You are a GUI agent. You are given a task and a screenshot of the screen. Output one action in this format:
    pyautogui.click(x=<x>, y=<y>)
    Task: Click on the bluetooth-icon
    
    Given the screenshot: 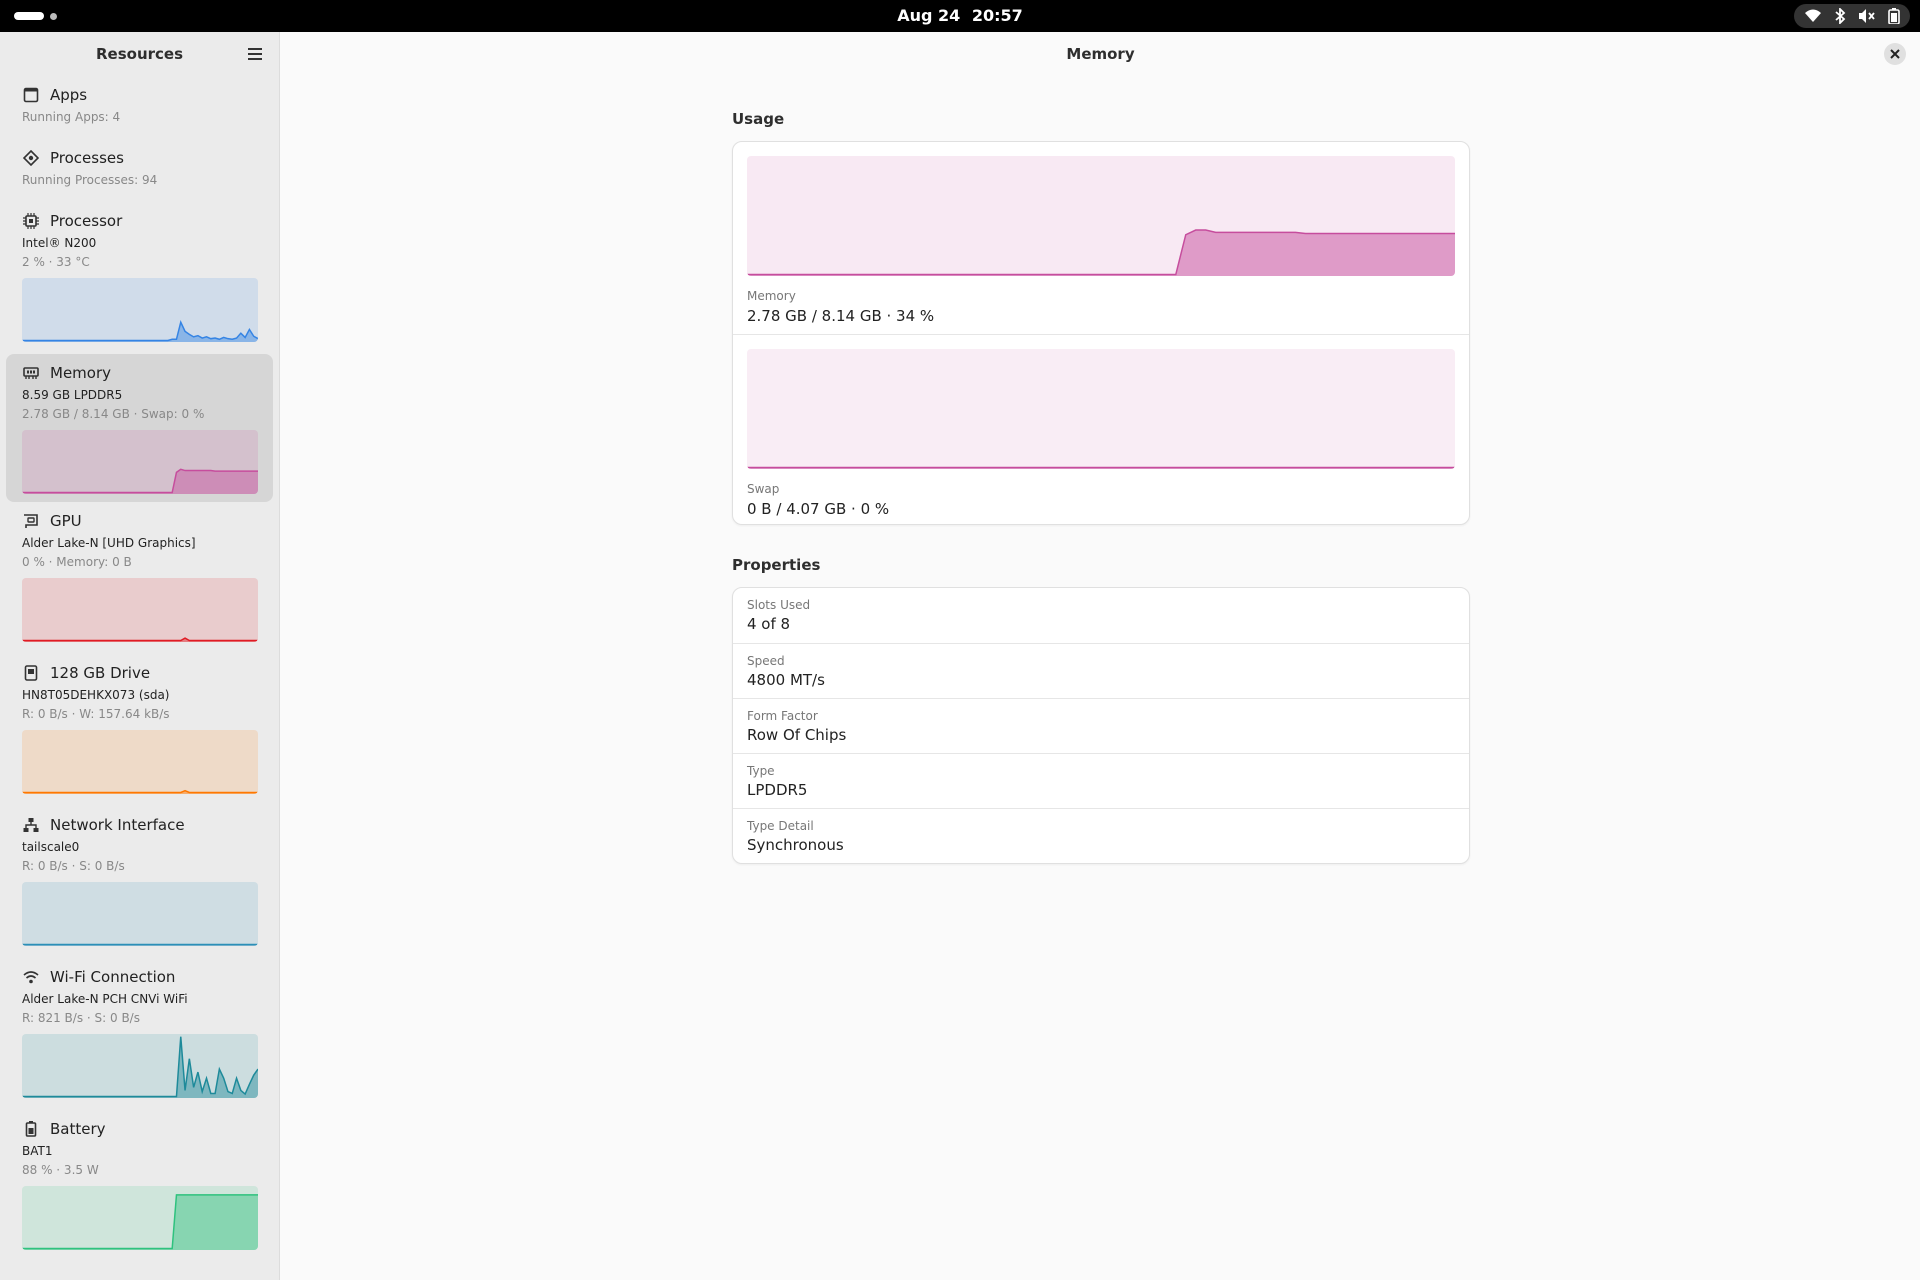 What is the action you would take?
    pyautogui.click(x=1840, y=16)
    